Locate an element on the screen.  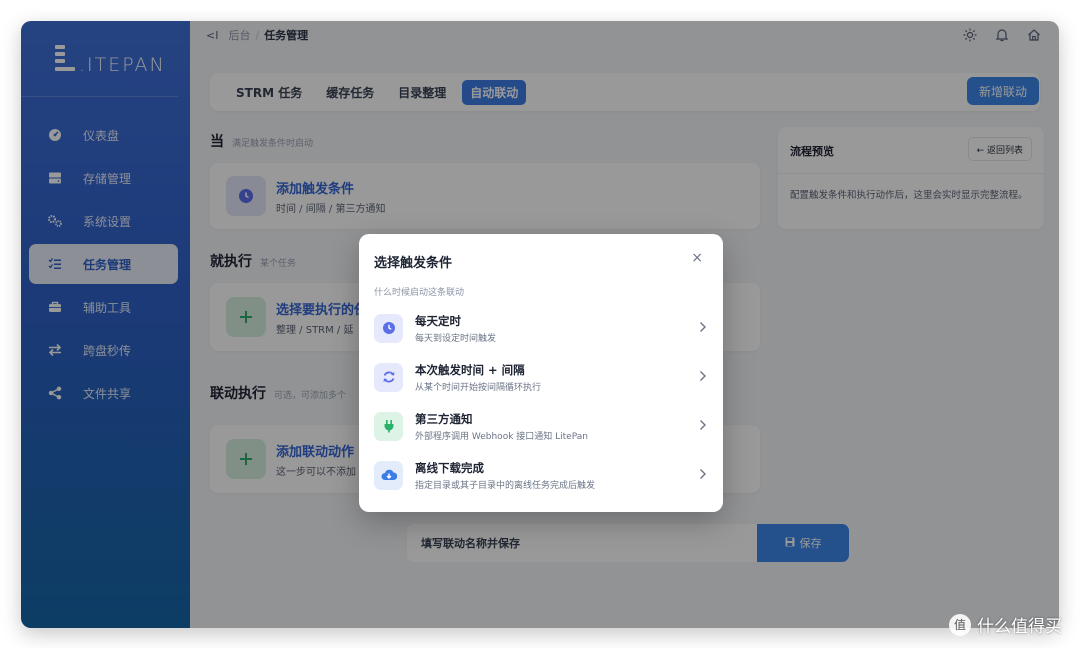
refresh-icon is located at coordinates (388, 377).